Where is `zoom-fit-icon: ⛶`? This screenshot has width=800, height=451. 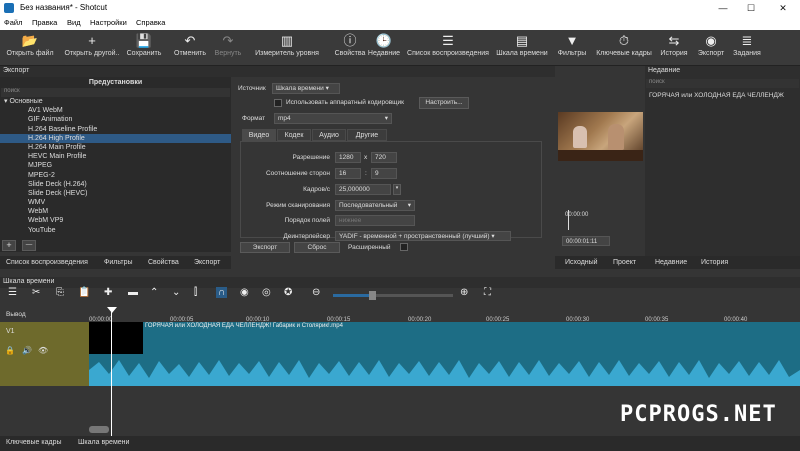
zoom-fit-icon: ⛶ is located at coordinates (487, 292).